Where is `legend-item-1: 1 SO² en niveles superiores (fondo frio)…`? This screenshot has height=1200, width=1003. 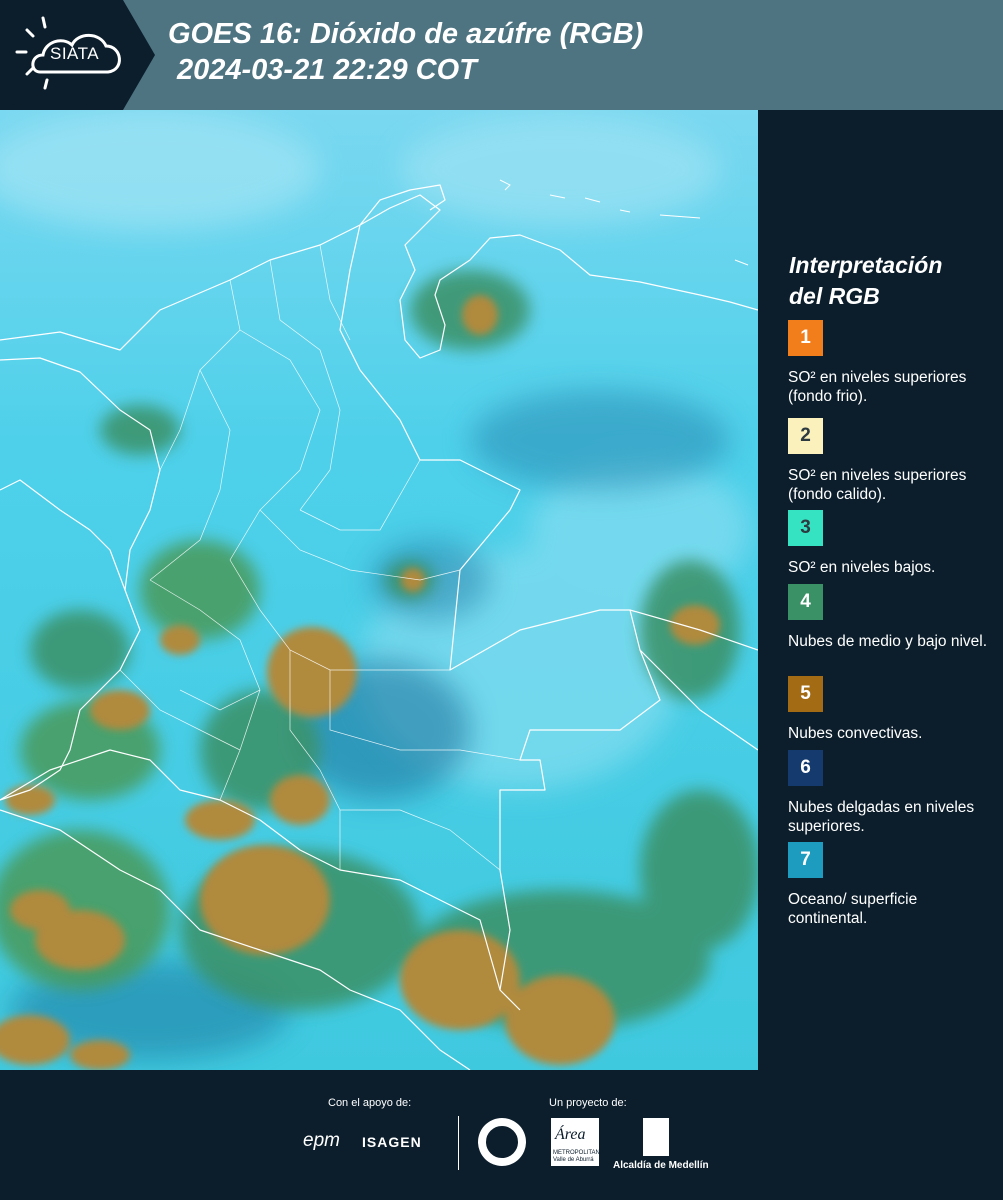 legend-item-1: 1 SO² en niveles superiores (fondo frio)… is located at coordinates (888, 363).